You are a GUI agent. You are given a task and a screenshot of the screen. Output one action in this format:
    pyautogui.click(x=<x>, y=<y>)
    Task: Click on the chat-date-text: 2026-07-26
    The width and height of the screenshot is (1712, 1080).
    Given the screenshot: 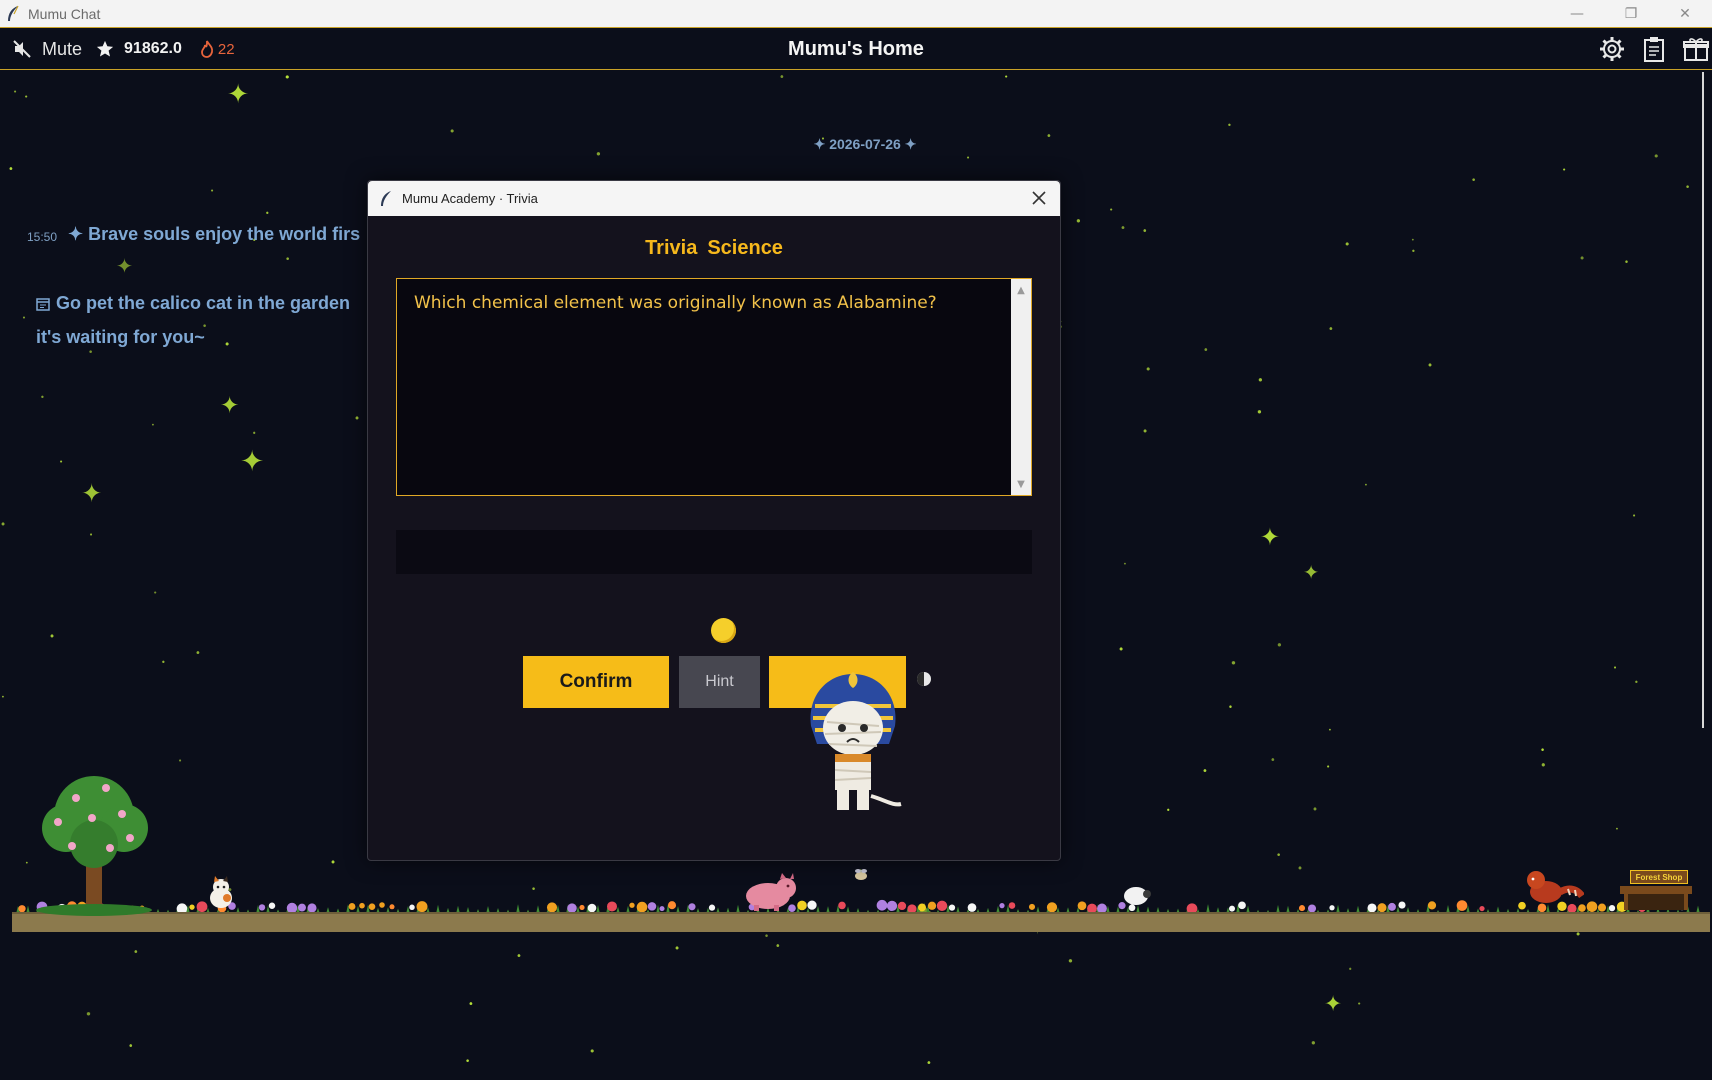 What is the action you would take?
    pyautogui.click(x=865, y=144)
    